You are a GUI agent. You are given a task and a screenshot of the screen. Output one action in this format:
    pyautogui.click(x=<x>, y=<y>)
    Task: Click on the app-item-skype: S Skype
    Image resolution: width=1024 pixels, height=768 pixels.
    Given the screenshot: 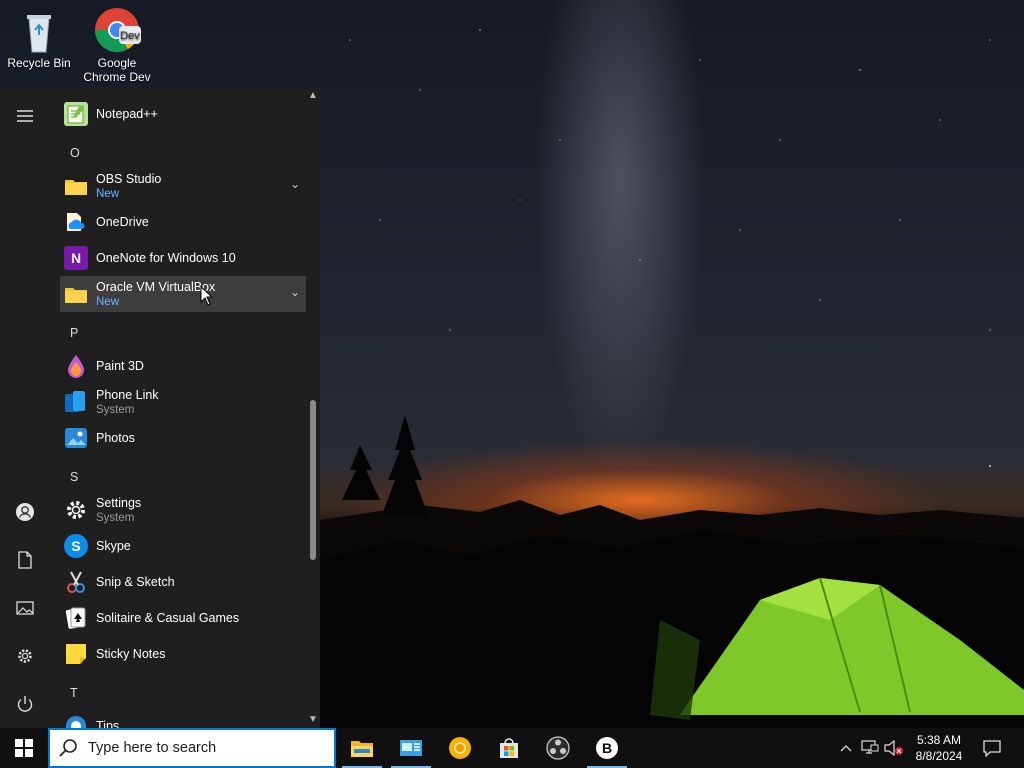 What is the action you would take?
    pyautogui.click(x=183, y=546)
    